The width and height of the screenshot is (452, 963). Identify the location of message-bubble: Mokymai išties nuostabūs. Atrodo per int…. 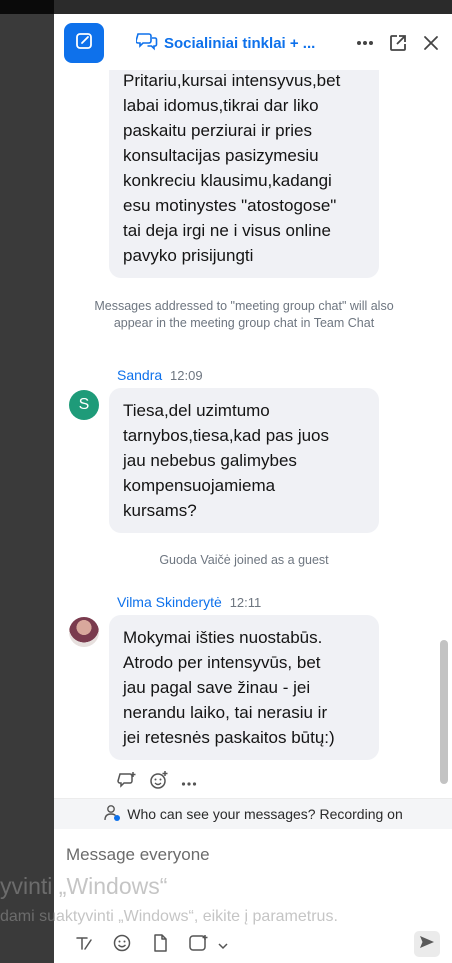
(244, 687).